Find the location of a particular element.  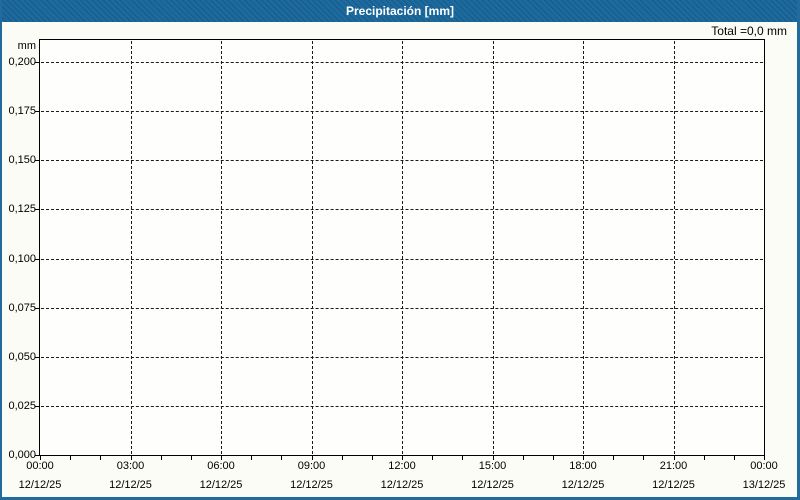

window-border-left is located at coordinates (1, 250).